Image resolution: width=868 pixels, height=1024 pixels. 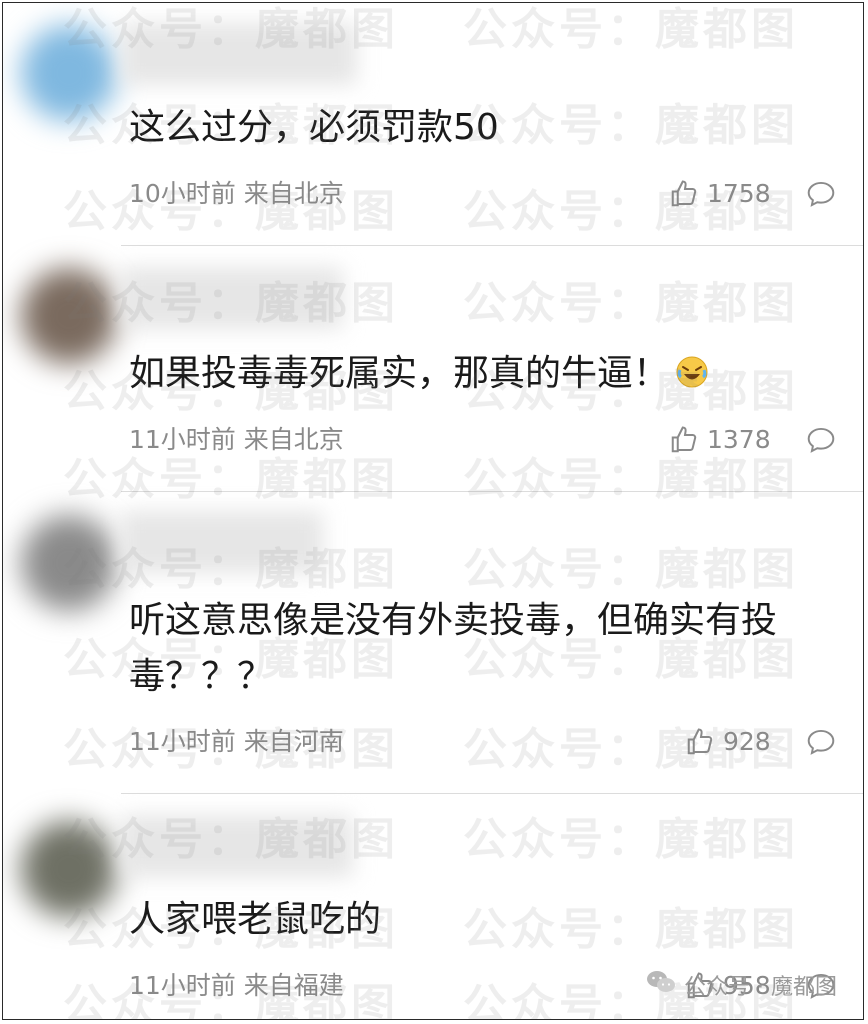 I want to click on laughing-crying-emoji-icon, so click(x=692, y=378).